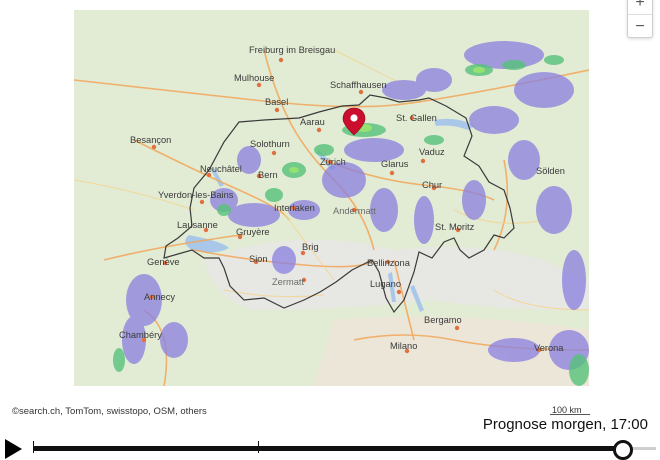 This screenshot has width=660, height=460. Describe the element at coordinates (268, 175) in the screenshot. I see `city-label: Bern` at that location.